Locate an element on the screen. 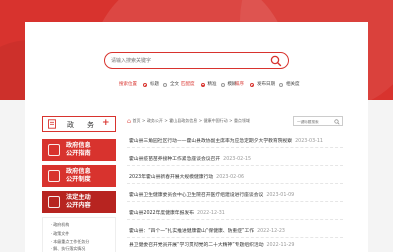 This screenshot has width=393, height=252. breadcrumb-health-action: 健康中国行动 is located at coordinates (216, 121).